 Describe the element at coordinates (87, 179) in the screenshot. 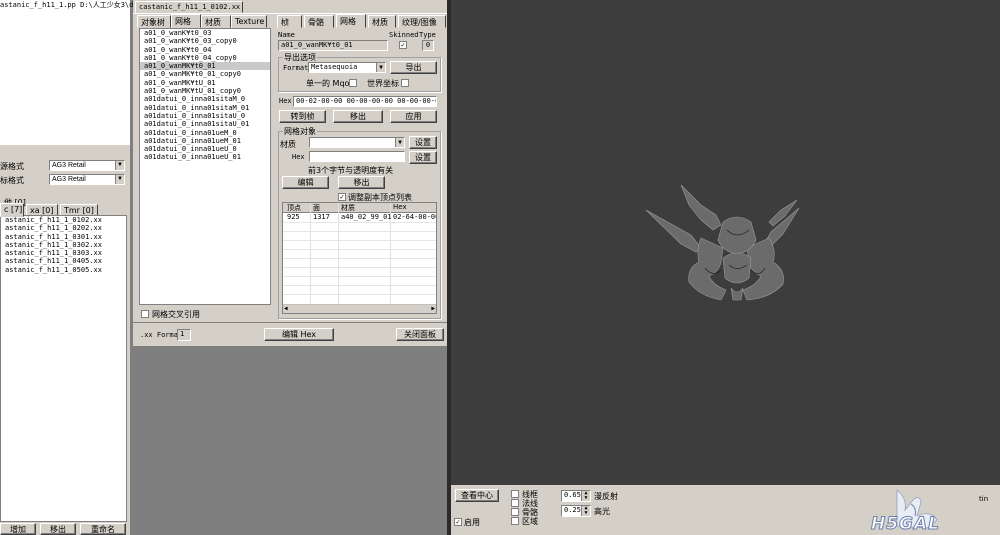

I see `target-format-select: AG3 Retail ▼` at that location.